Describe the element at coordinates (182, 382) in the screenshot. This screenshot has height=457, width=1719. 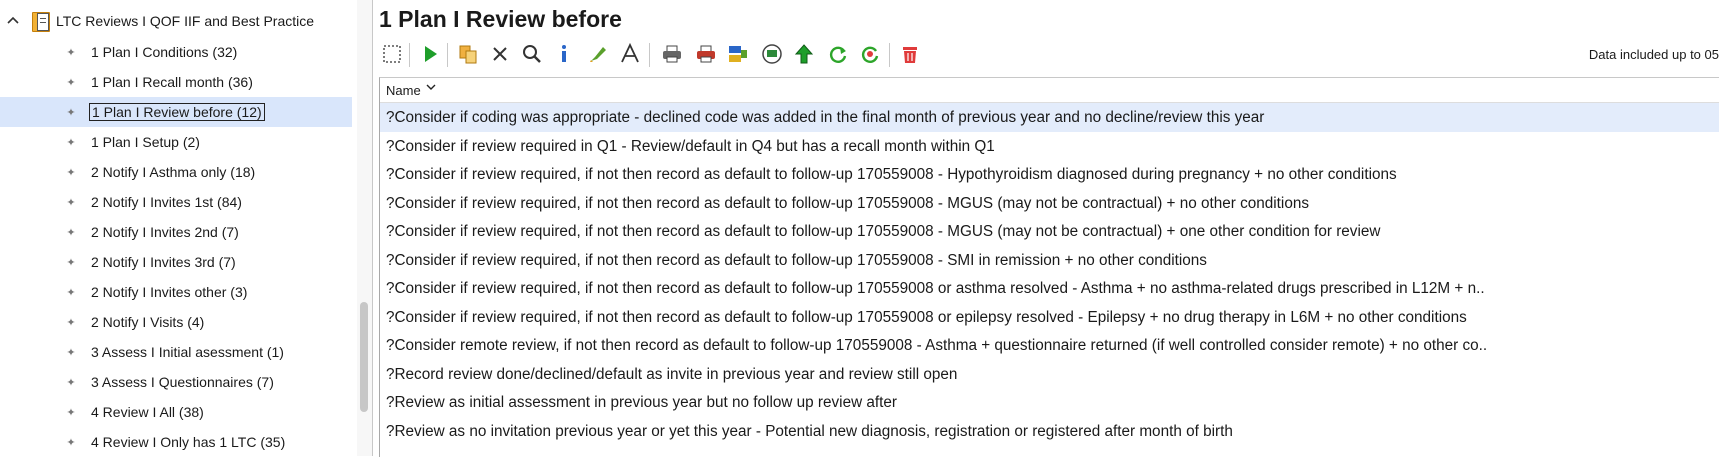
I see `tree-item-label: 3 Assess I Questionnaires (7)` at that location.